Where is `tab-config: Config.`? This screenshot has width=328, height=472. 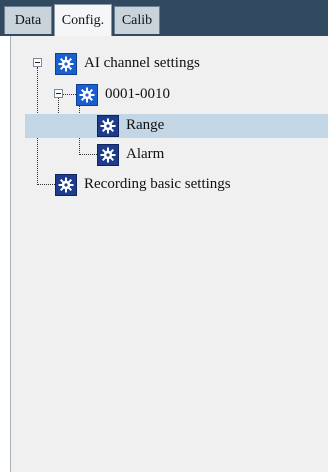 tab-config: Config. is located at coordinates (83, 20).